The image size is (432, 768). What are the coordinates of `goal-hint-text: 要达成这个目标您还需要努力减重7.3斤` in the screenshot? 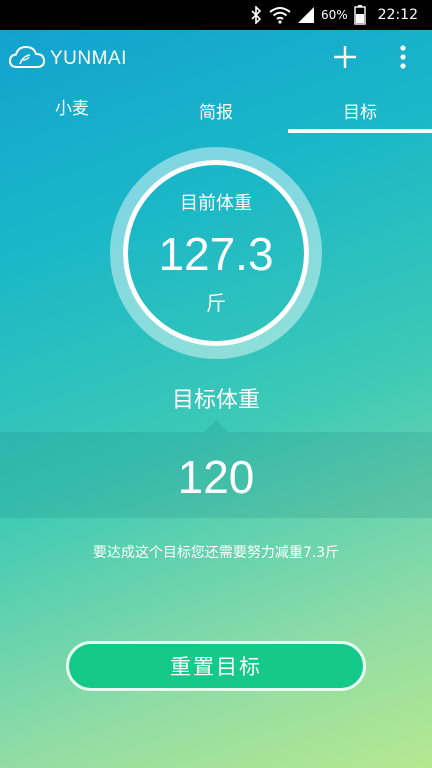 It's located at (216, 553).